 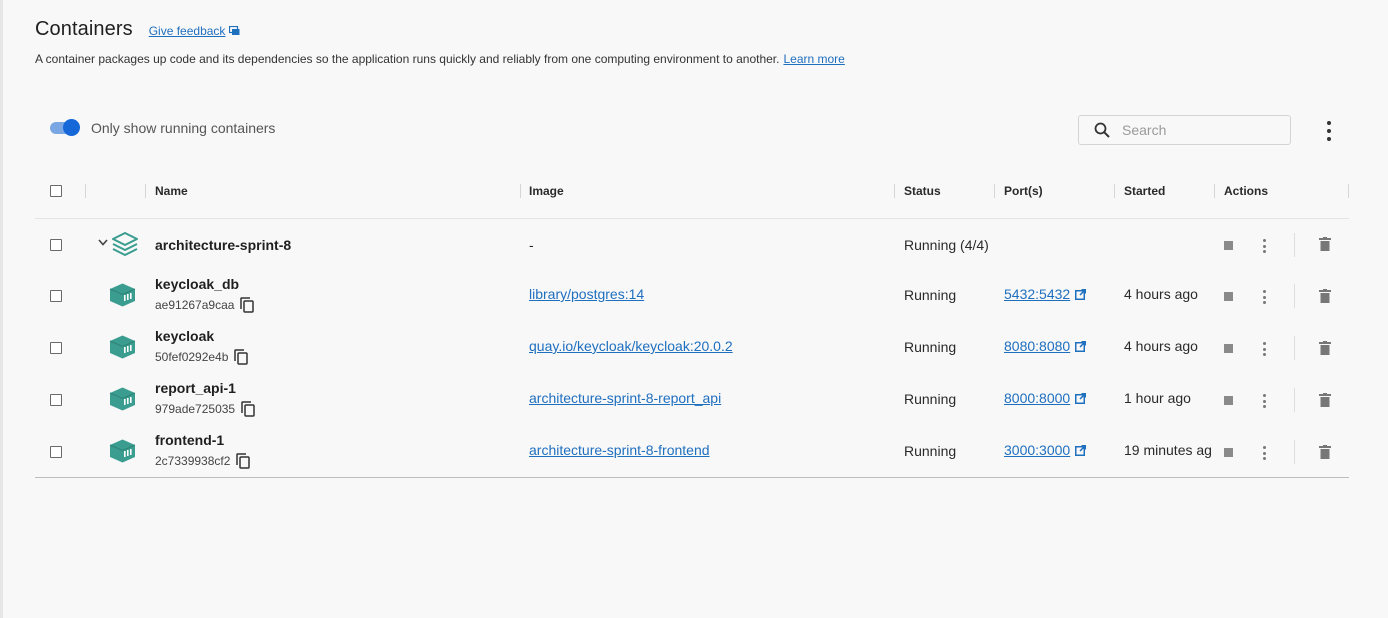 I want to click on group-image: -, so click(x=531, y=245).